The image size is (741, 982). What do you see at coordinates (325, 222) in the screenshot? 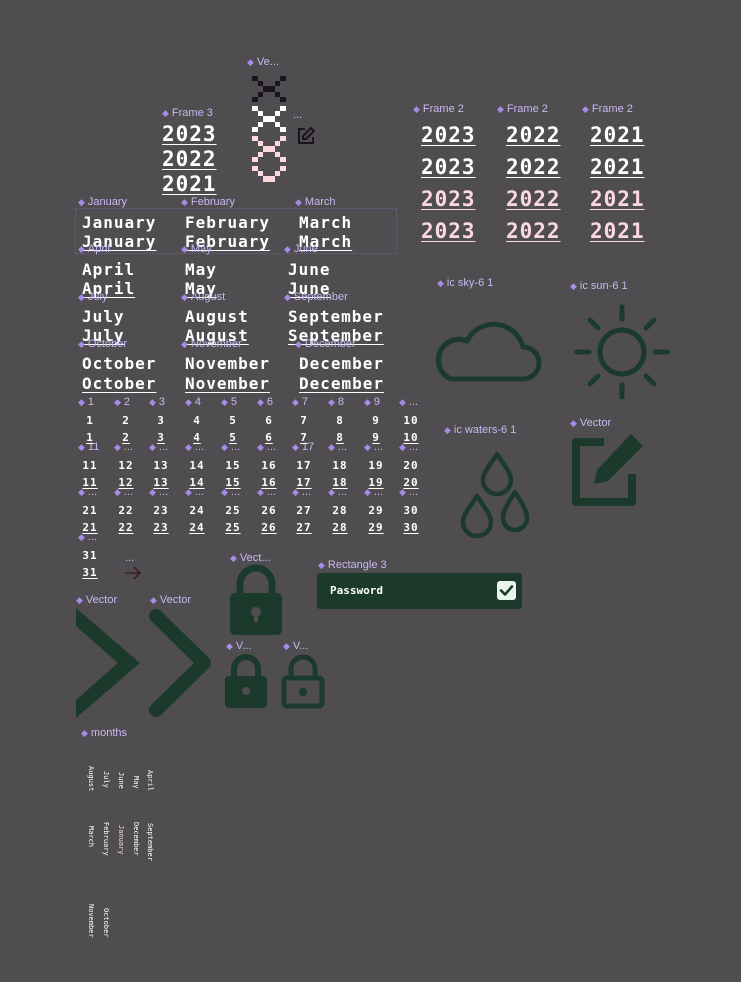
I see `month-march: March` at bounding box center [325, 222].